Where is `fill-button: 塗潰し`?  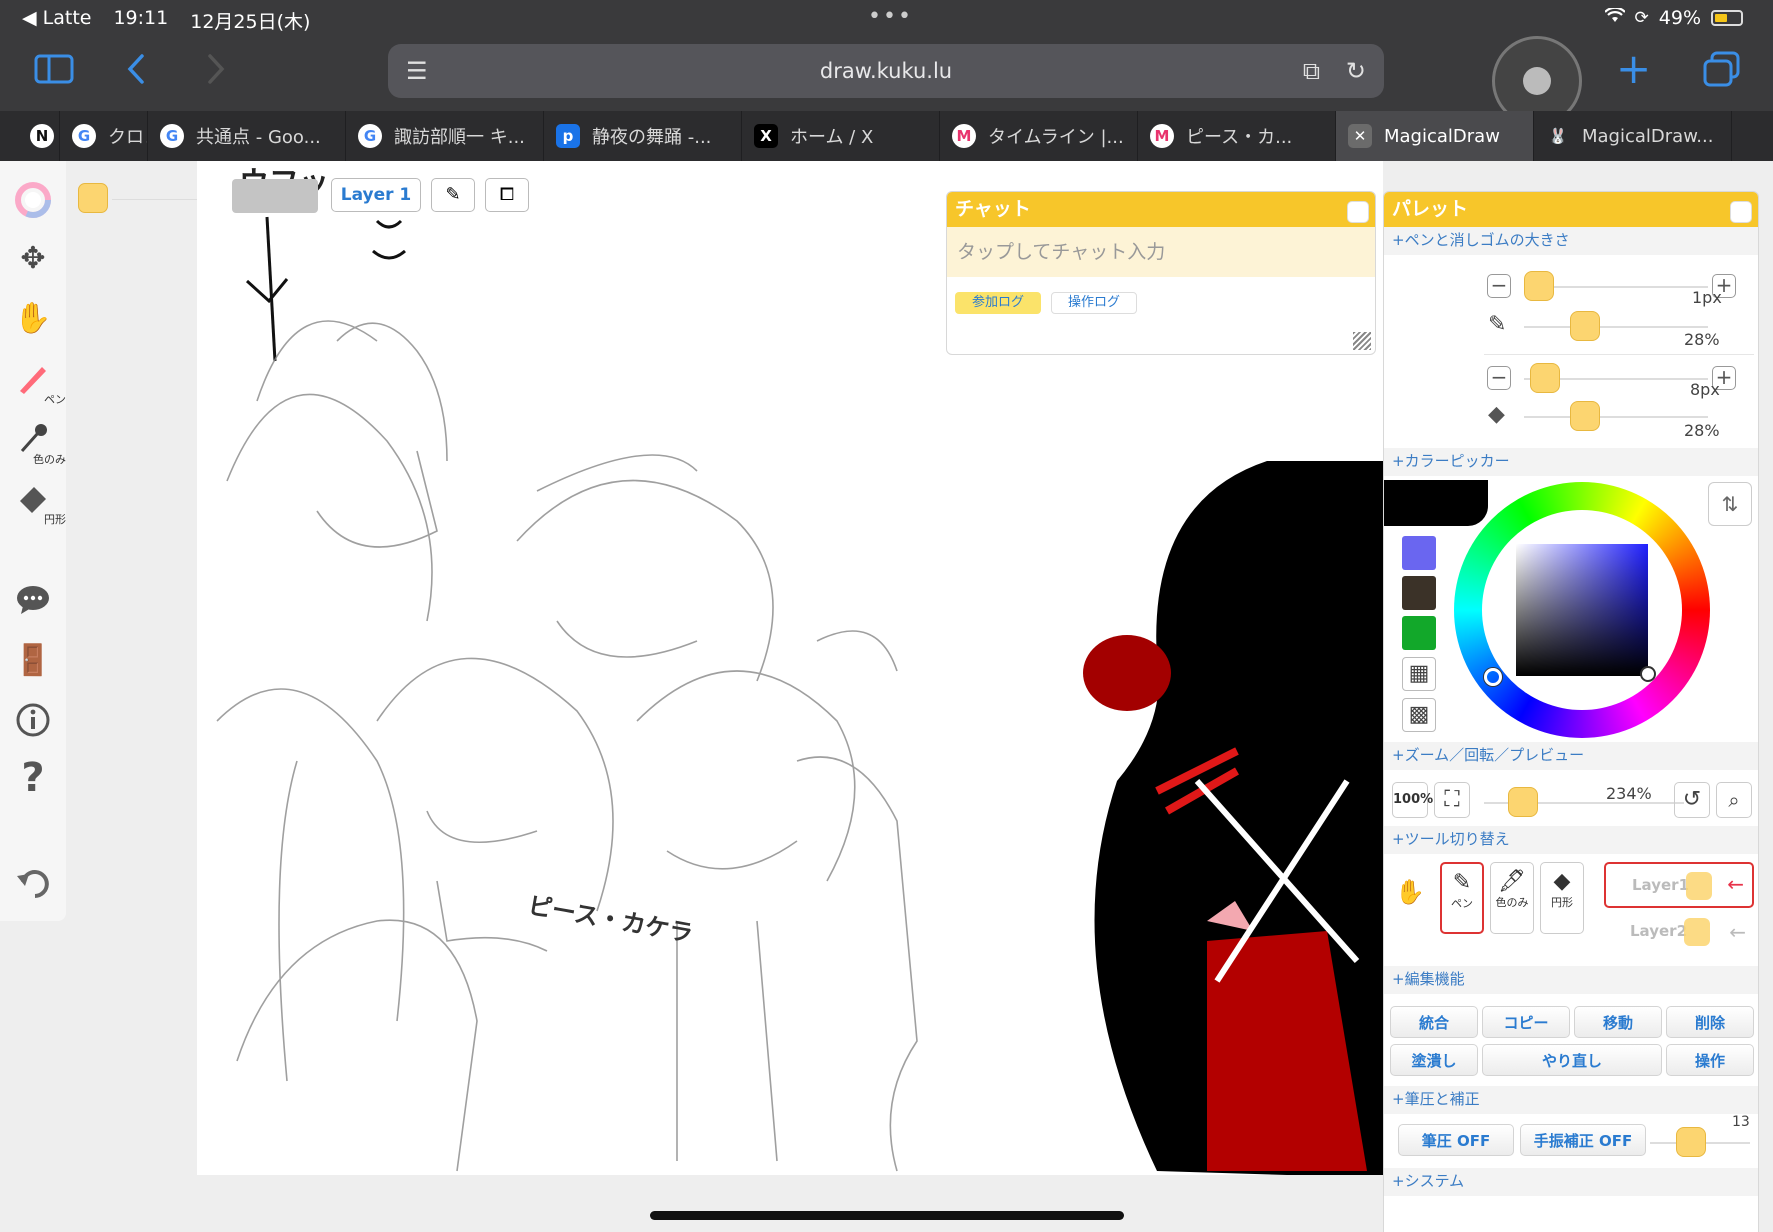 fill-button: 塗潰し is located at coordinates (1434, 1060).